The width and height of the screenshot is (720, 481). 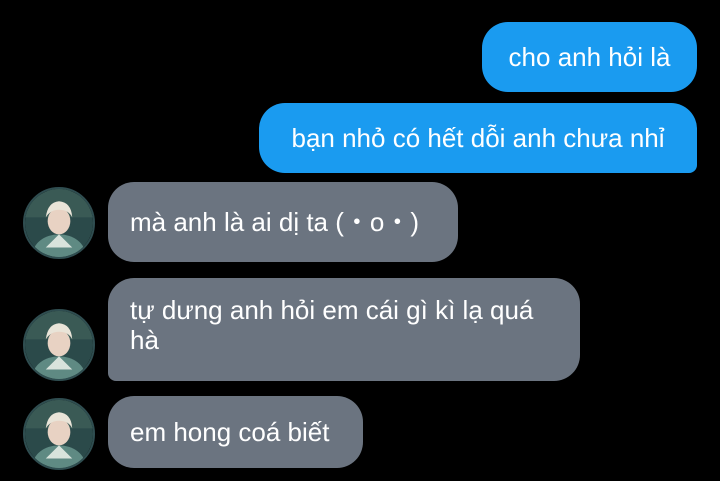 I want to click on outgoing-message-bubble: cho anh hỏi là, so click(x=589, y=57).